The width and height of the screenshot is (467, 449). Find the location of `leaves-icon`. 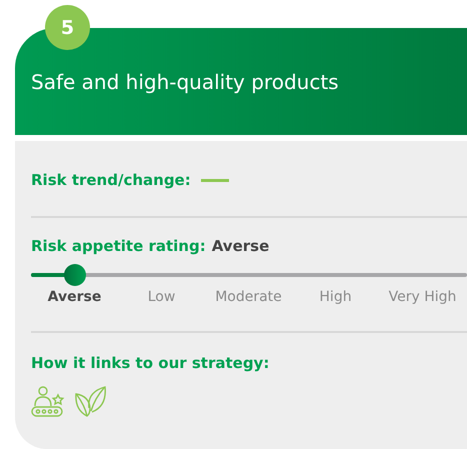

leaves-icon is located at coordinates (91, 402).